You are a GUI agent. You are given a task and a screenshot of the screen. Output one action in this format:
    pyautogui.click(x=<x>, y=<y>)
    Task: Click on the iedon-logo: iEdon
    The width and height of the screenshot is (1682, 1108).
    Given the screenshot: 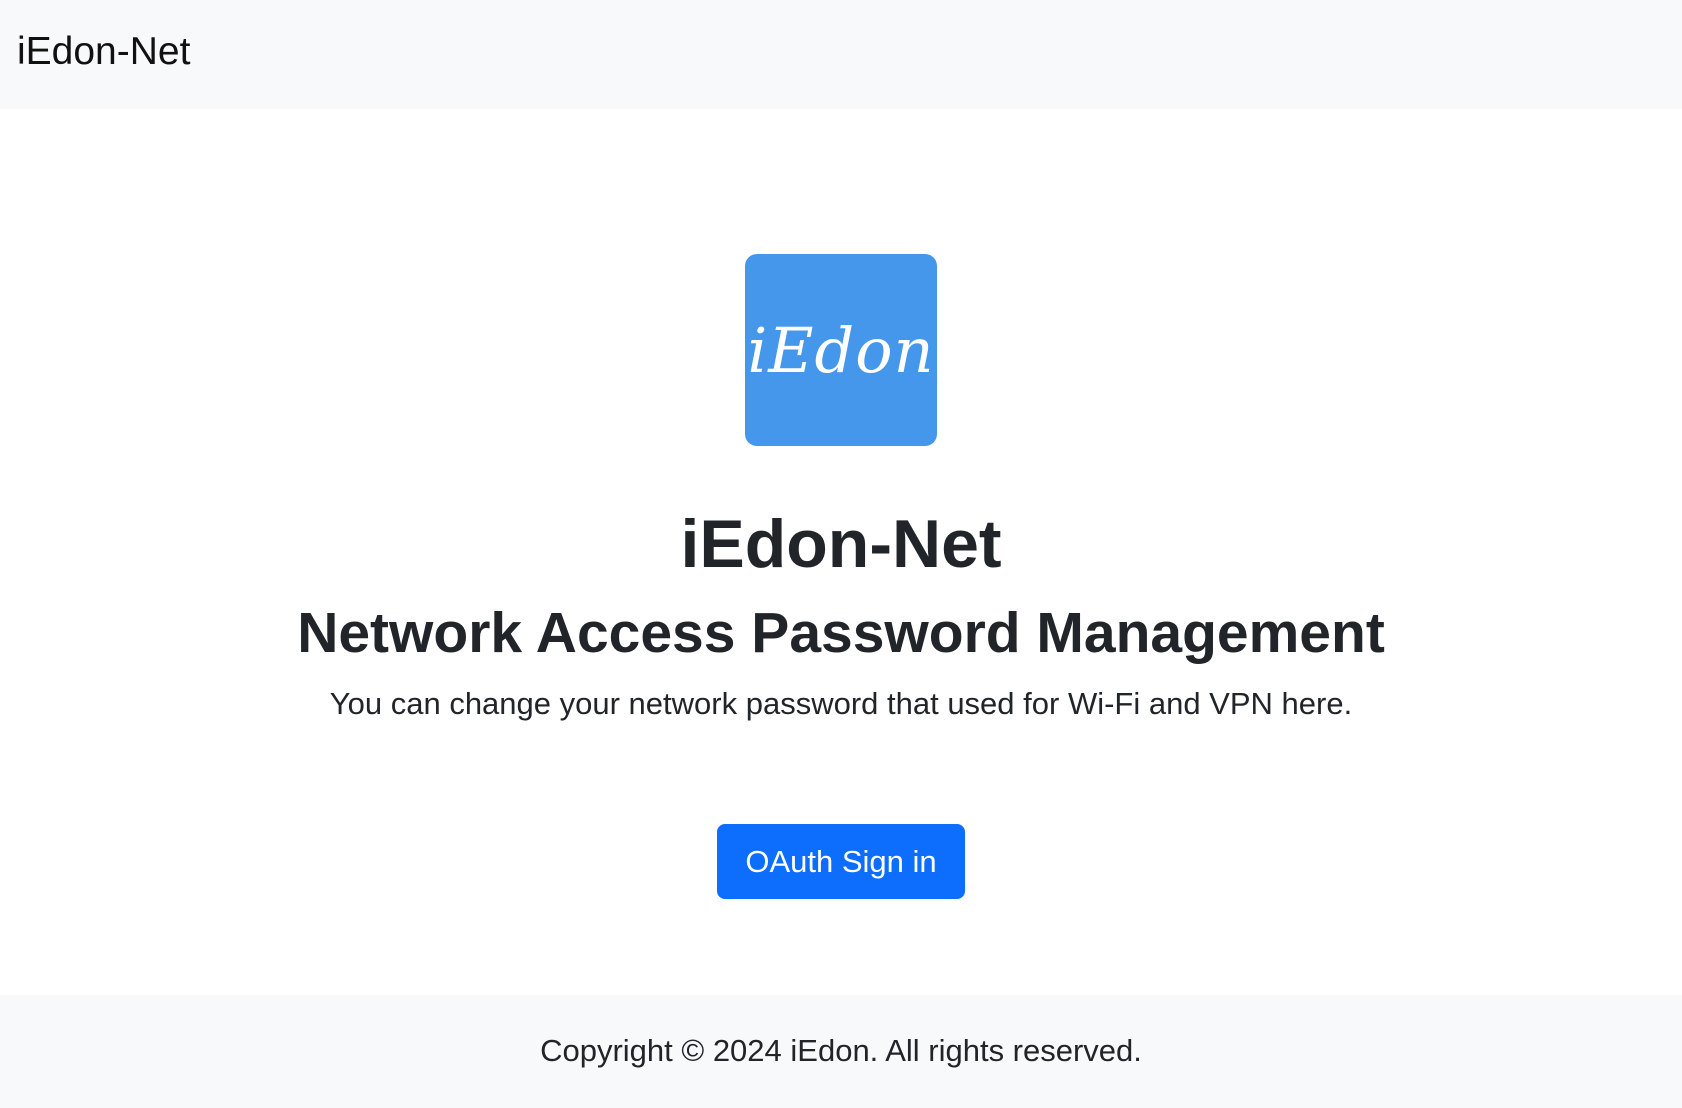 What is the action you would take?
    pyautogui.click(x=841, y=350)
    